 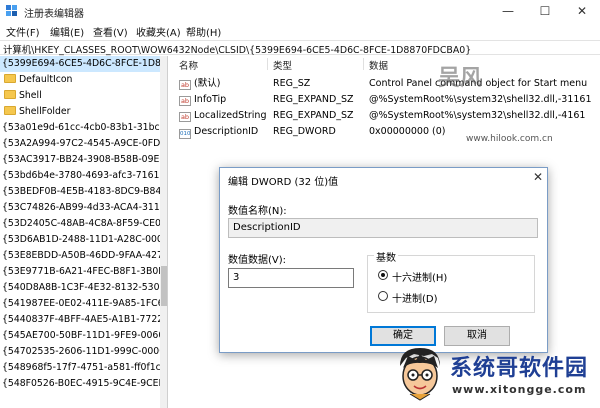 I want to click on tree-item-label: {53E9771B-6A21-4FEC-B8F1-3B0E, so click(x=81, y=271).